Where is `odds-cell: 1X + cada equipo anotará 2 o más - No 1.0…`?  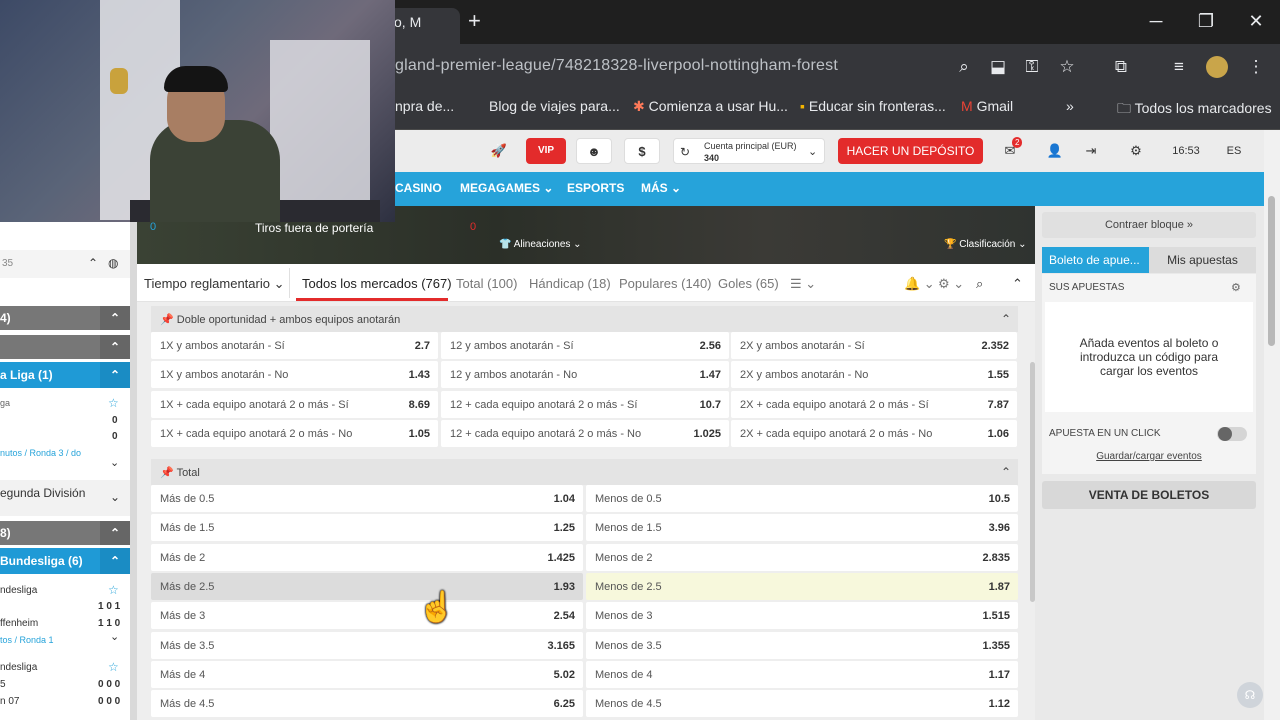 odds-cell: 1X + cada equipo anotará 2 o más - No 1.0… is located at coordinates (294, 433).